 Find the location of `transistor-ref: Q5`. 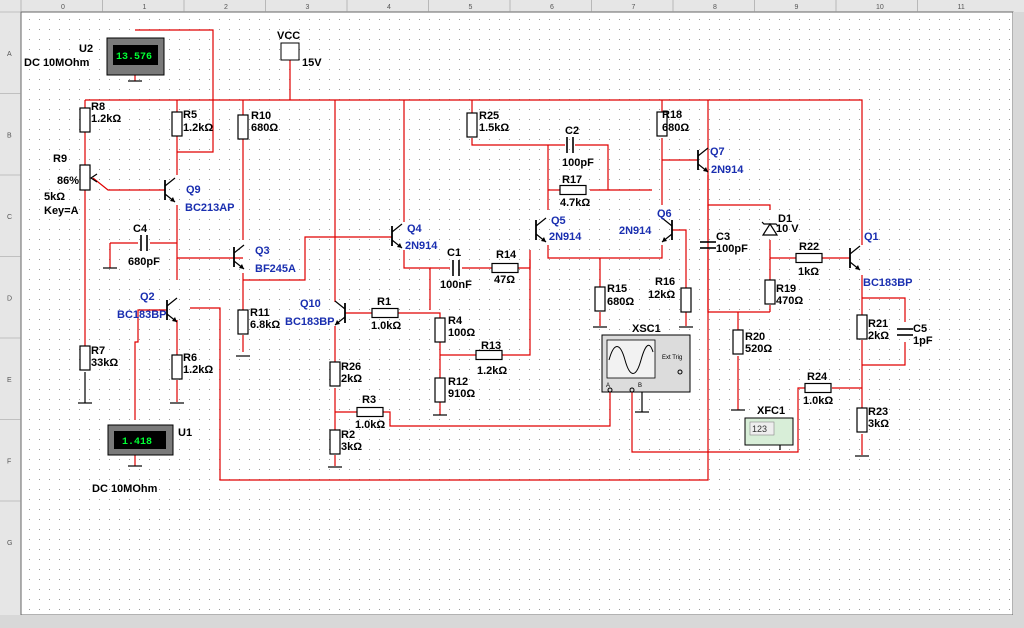

transistor-ref: Q5 is located at coordinates (558, 221).